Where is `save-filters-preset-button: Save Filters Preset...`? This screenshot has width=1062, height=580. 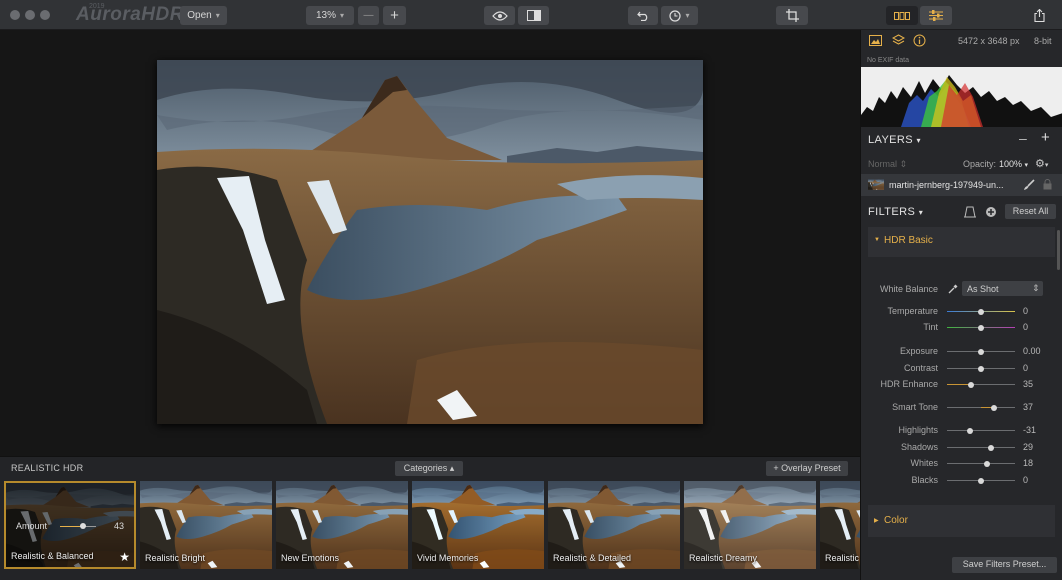 save-filters-preset-button: Save Filters Preset... is located at coordinates (1004, 565).